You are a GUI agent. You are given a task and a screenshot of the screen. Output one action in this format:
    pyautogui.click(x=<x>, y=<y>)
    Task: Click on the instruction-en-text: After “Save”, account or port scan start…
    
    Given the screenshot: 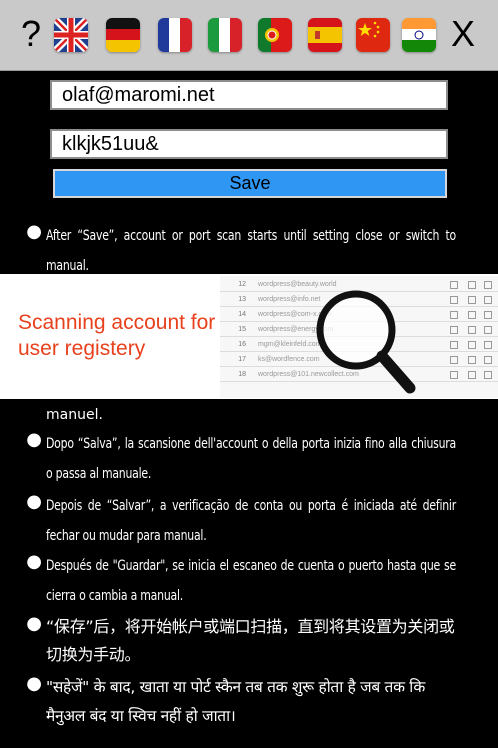 What is the action you would take?
    pyautogui.click(x=251, y=251)
    